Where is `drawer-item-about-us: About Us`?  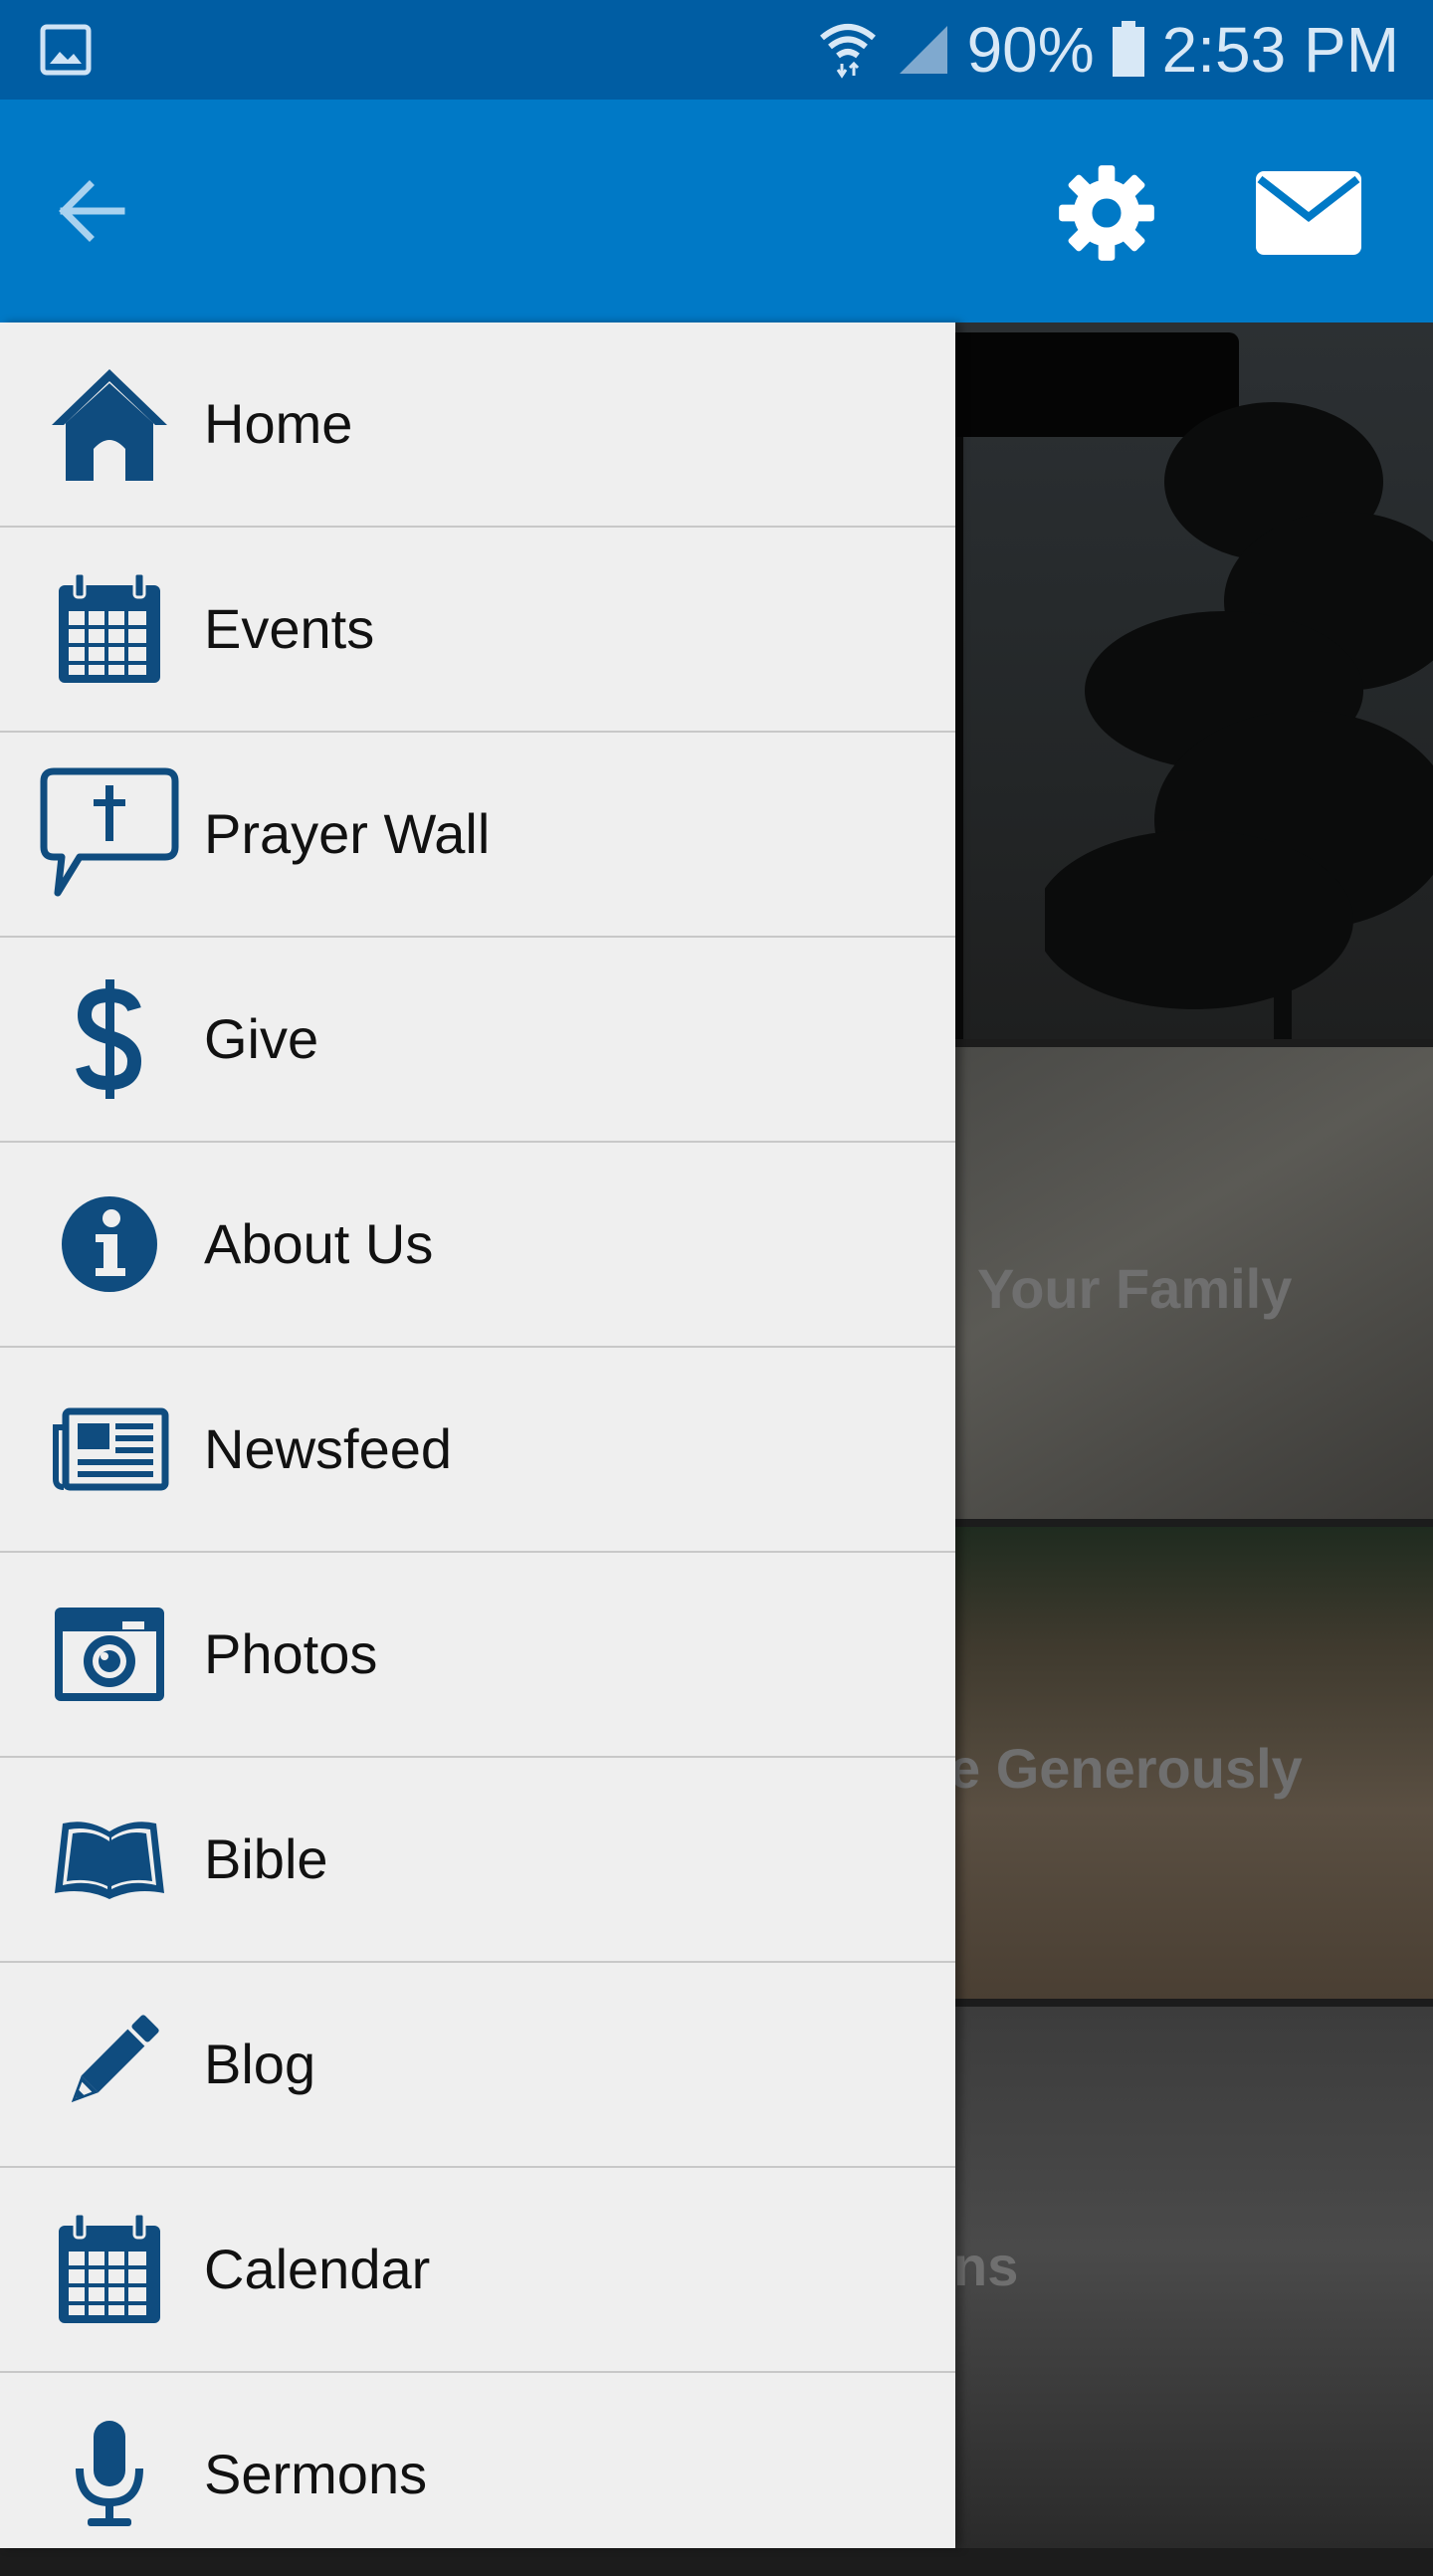 drawer-item-about-us: About Us is located at coordinates (477, 1245).